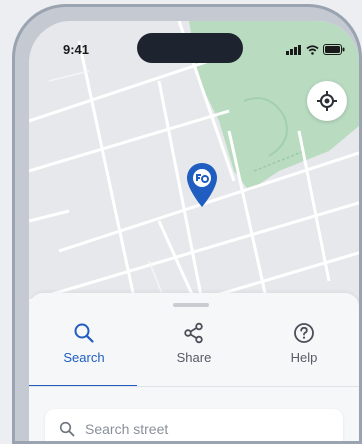 The image size is (362, 444). I want to click on status-icons, so click(315, 49).